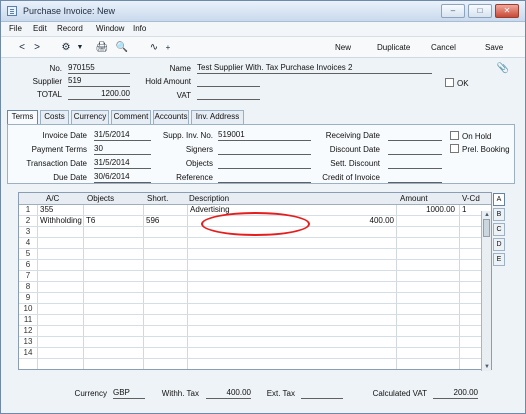 The width and height of the screenshot is (526, 414). I want to click on print-preview-icon: 🔍, so click(122, 47).